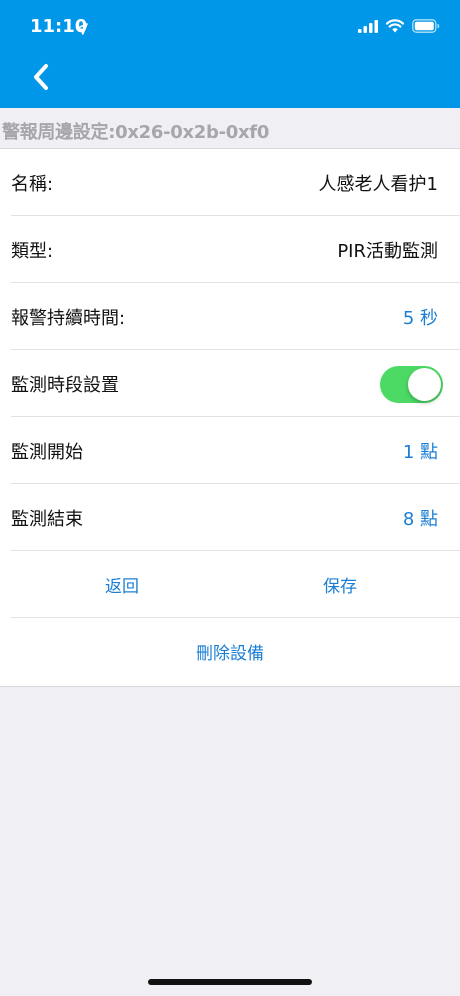 The height and width of the screenshot is (996, 460). I want to click on alarm-duration-row: 報警持續時間: 5 秒, so click(230, 316).